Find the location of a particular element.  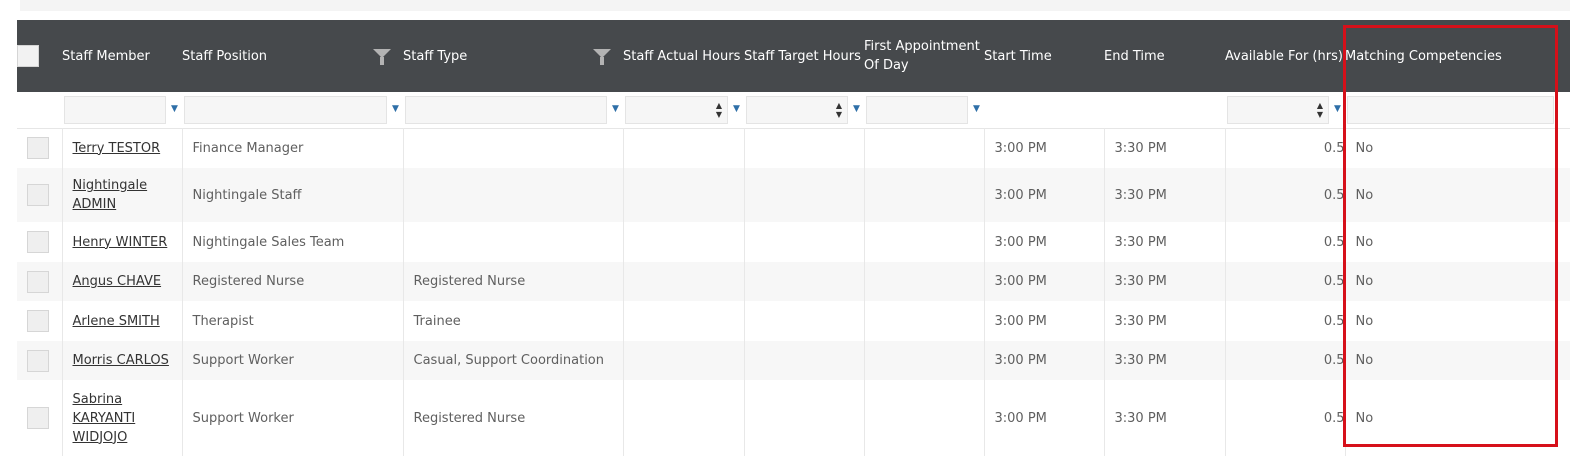

staff-member-cell: Henry WINTER is located at coordinates (122, 242).